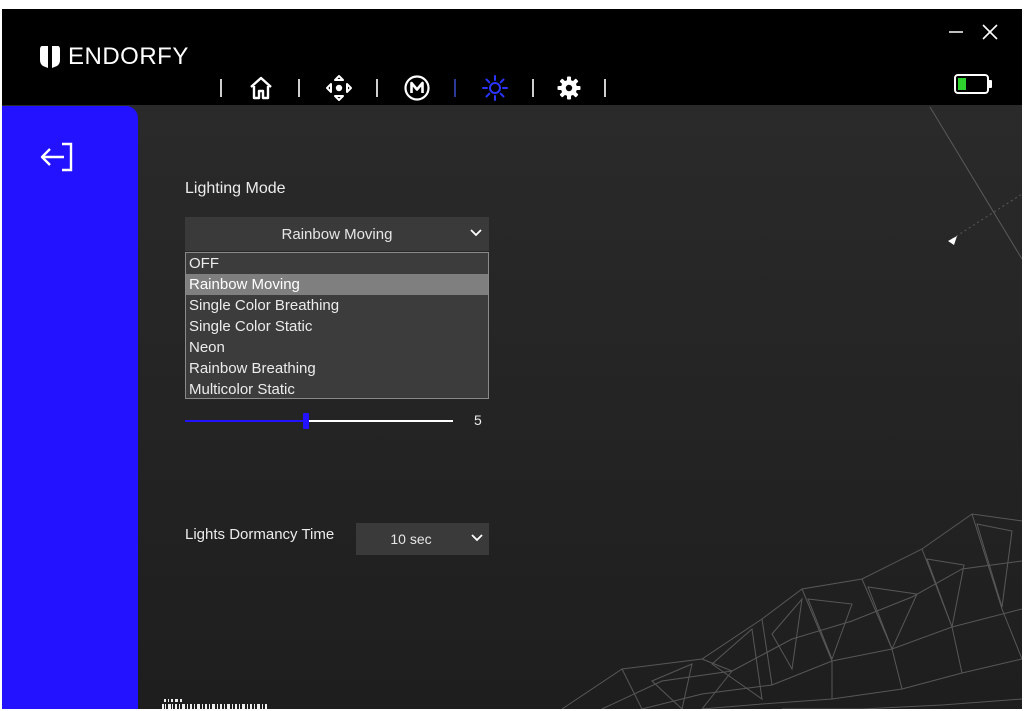 The height and width of the screenshot is (711, 1024). Describe the element at coordinates (337, 305) in the screenshot. I see `dropdown-option: Single Color Breathing` at that location.